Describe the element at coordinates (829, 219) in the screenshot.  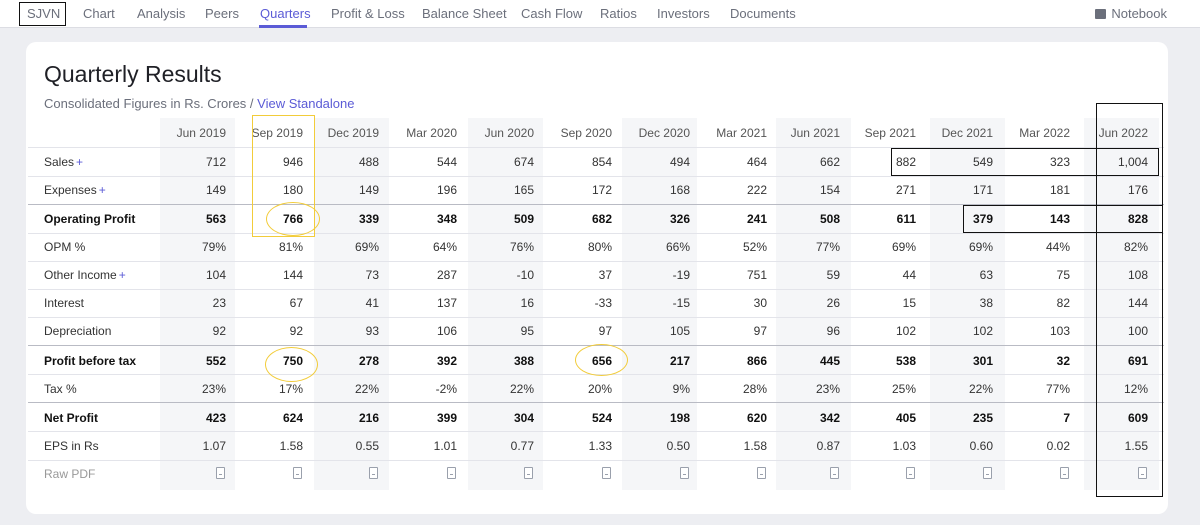
I see `table-cell: 508` at that location.